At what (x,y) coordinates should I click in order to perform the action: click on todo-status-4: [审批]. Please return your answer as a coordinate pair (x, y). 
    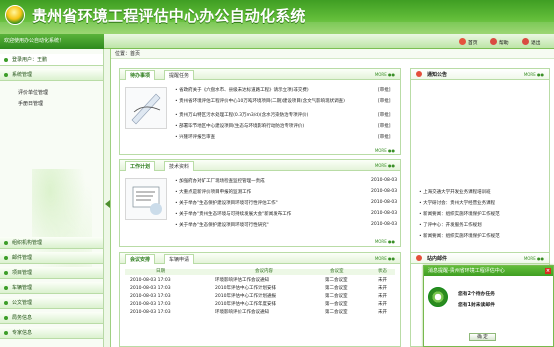
    Looking at the image, I should click on (384, 126).